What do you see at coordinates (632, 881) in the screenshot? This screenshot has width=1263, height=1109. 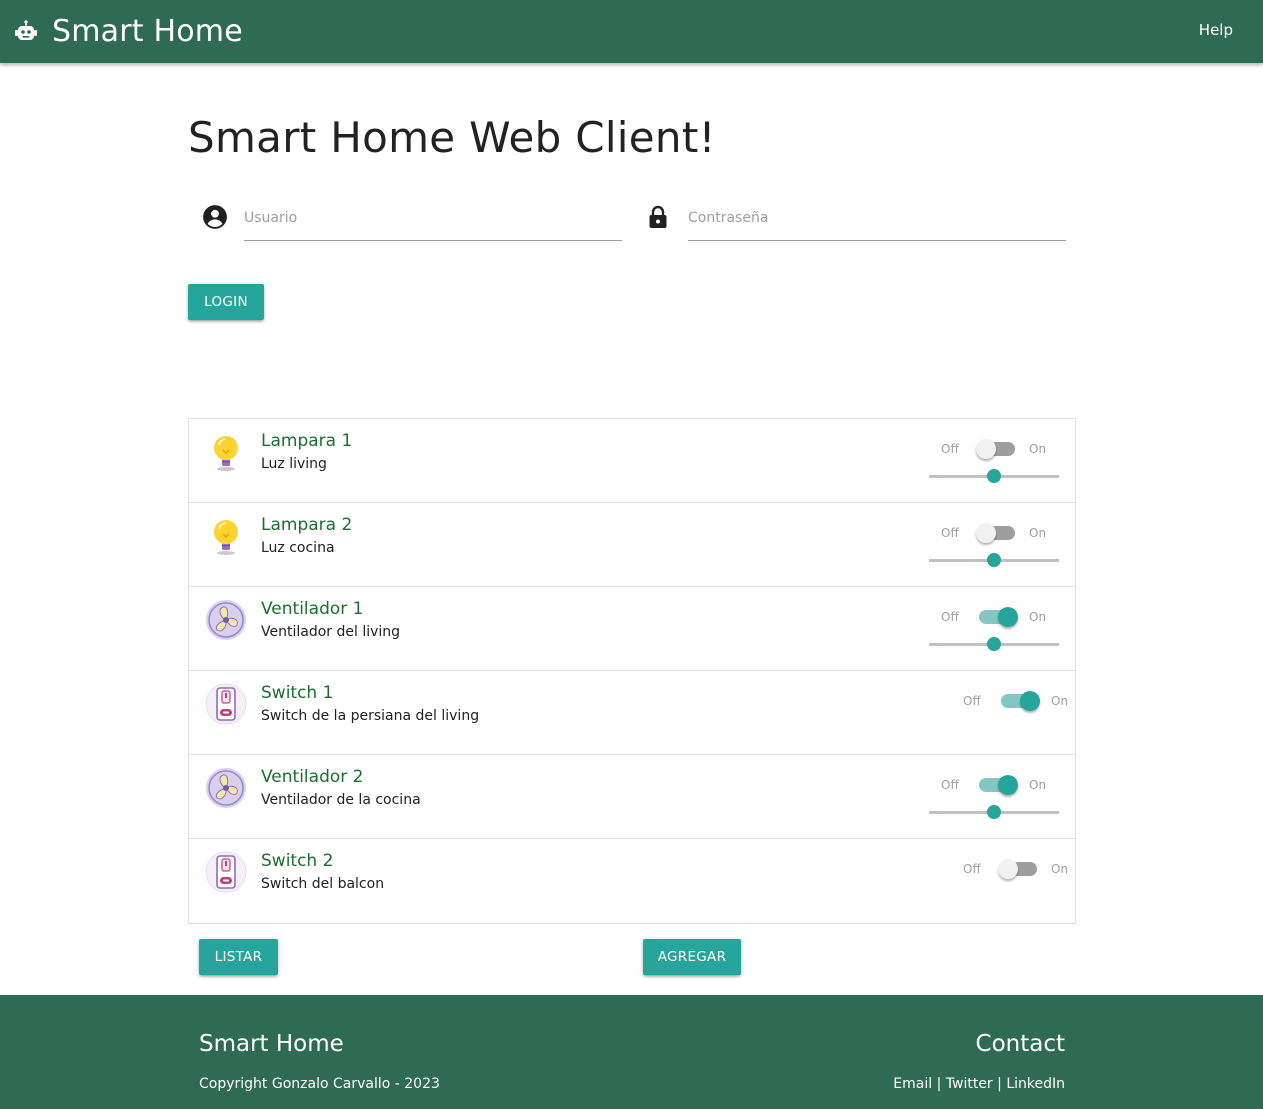 I see `device-item: Switch 2 Switch del balcon Off On` at bounding box center [632, 881].